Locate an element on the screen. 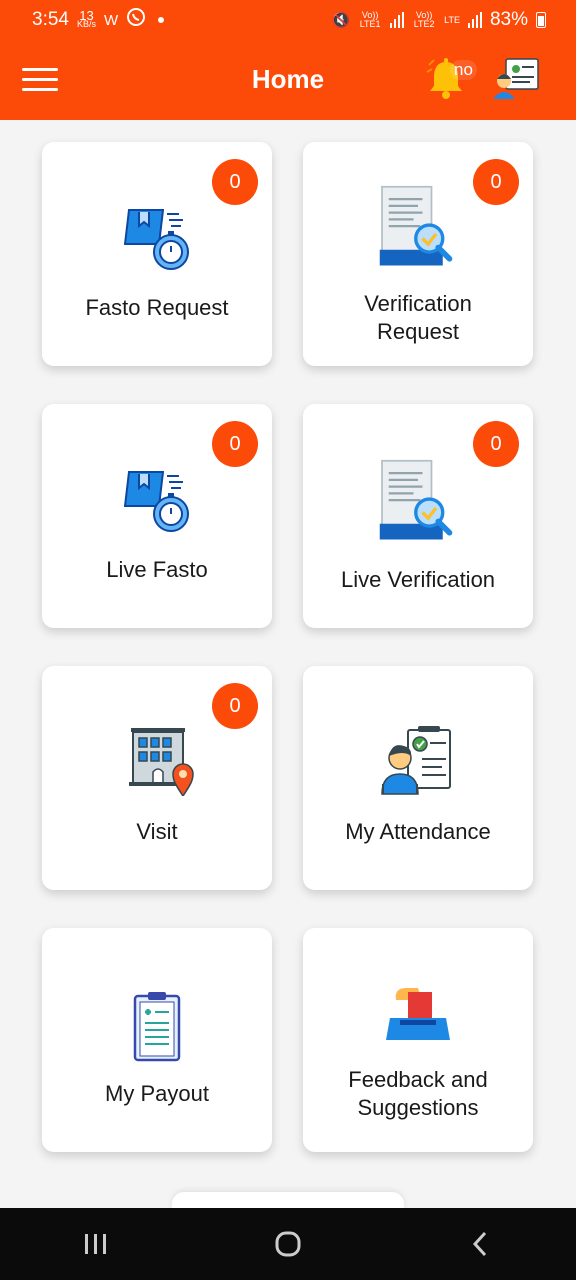  battery-icon is located at coordinates (541, 20).